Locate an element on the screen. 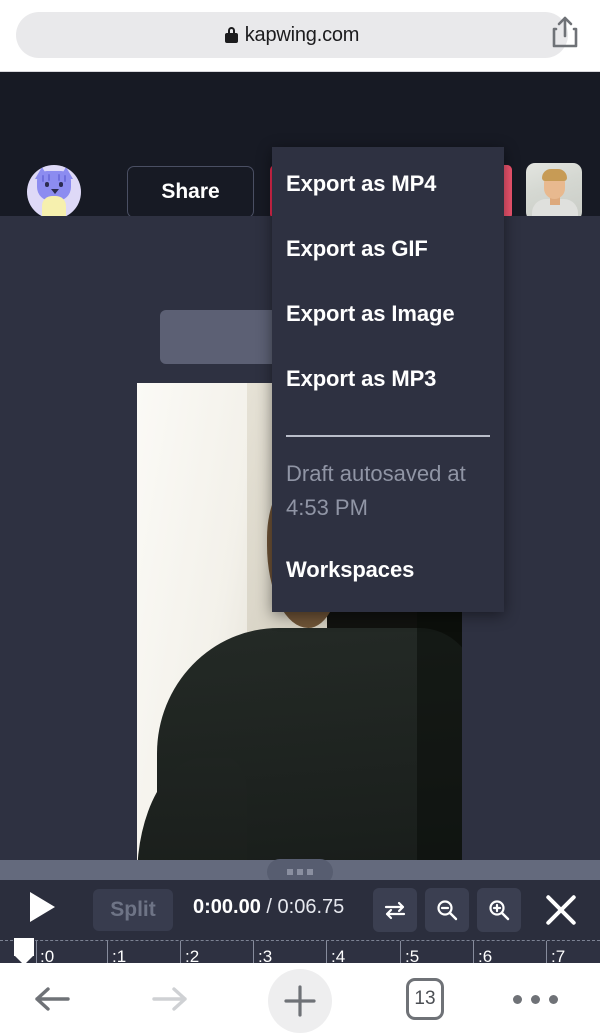 The width and height of the screenshot is (600, 1035). ruler-label: :4 is located at coordinates (338, 955).